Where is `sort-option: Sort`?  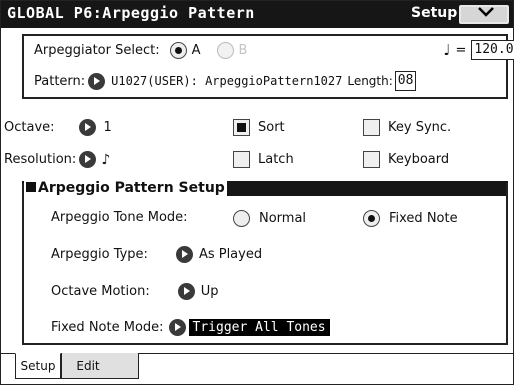 sort-option: Sort is located at coordinates (259, 127).